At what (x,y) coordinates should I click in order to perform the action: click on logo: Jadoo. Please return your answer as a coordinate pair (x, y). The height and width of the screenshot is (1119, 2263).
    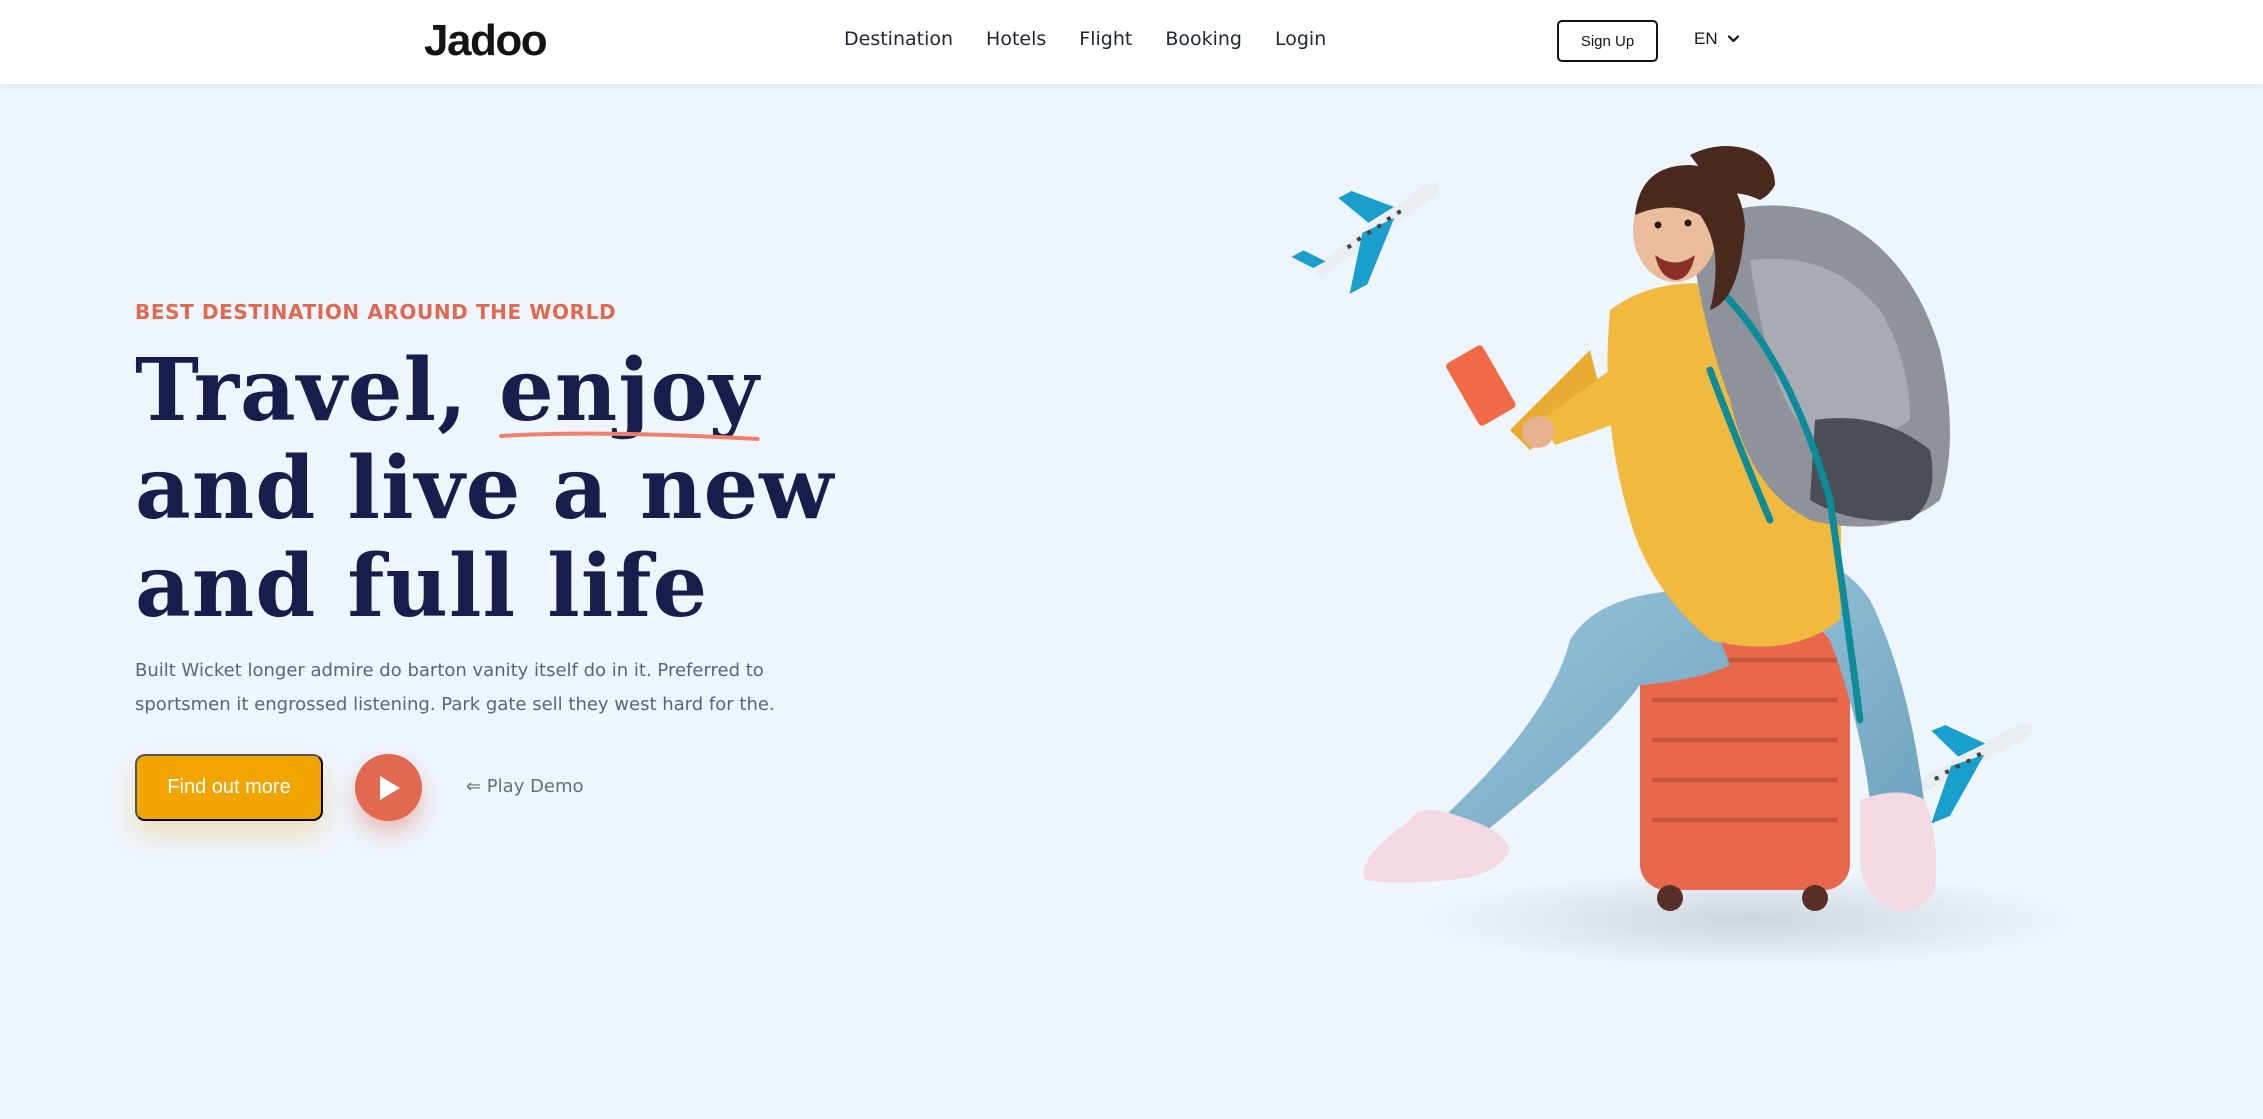
    Looking at the image, I should click on (486, 41).